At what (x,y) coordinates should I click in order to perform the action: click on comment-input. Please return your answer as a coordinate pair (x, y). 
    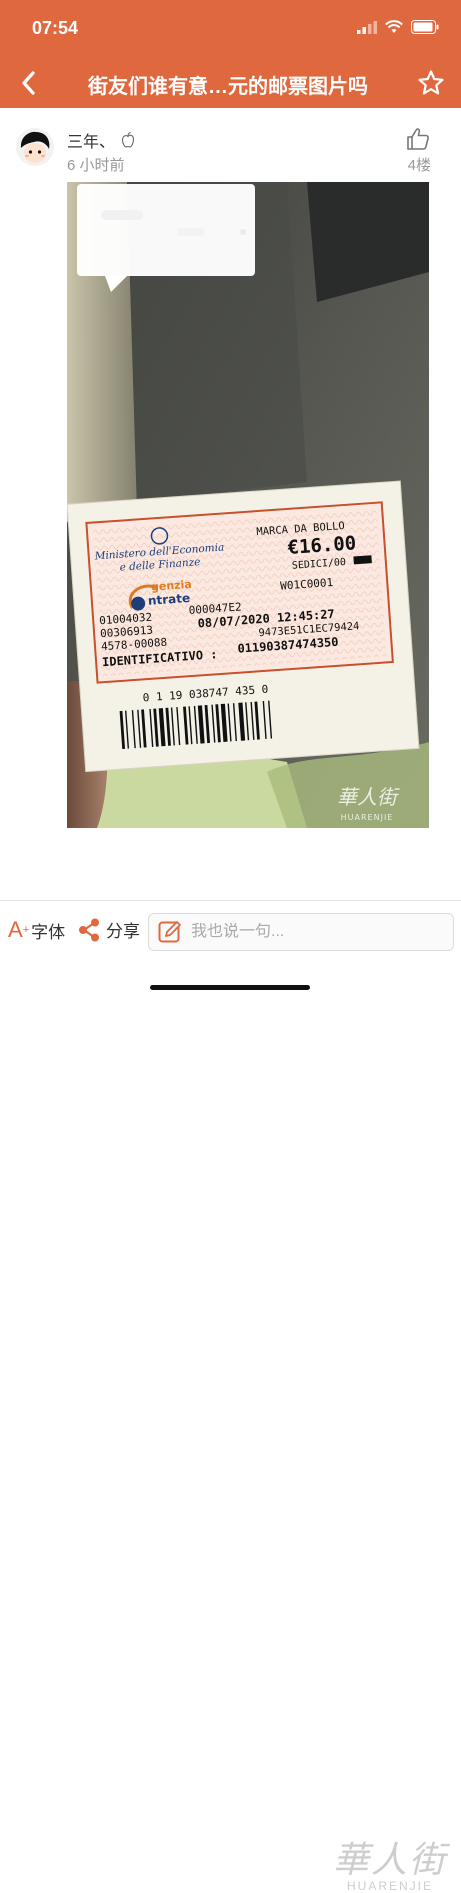
    Looking at the image, I should click on (316, 932).